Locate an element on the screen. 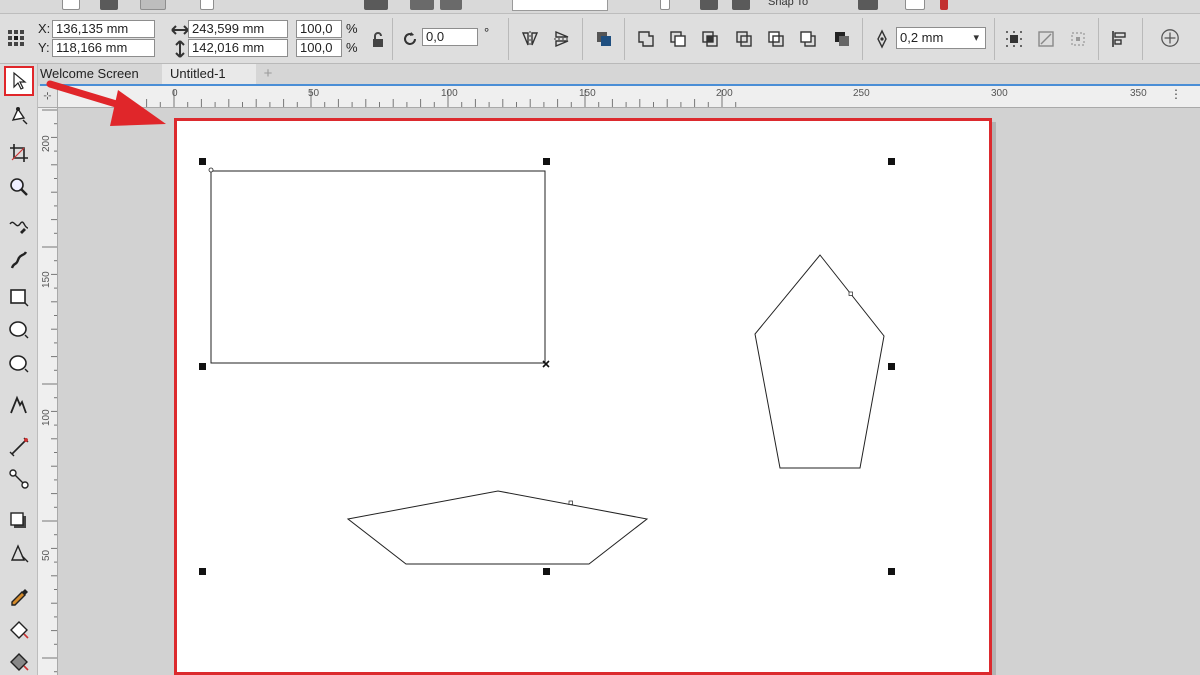 The image size is (1200, 675). artistic-media-tool-icon is located at coordinates (19, 261).